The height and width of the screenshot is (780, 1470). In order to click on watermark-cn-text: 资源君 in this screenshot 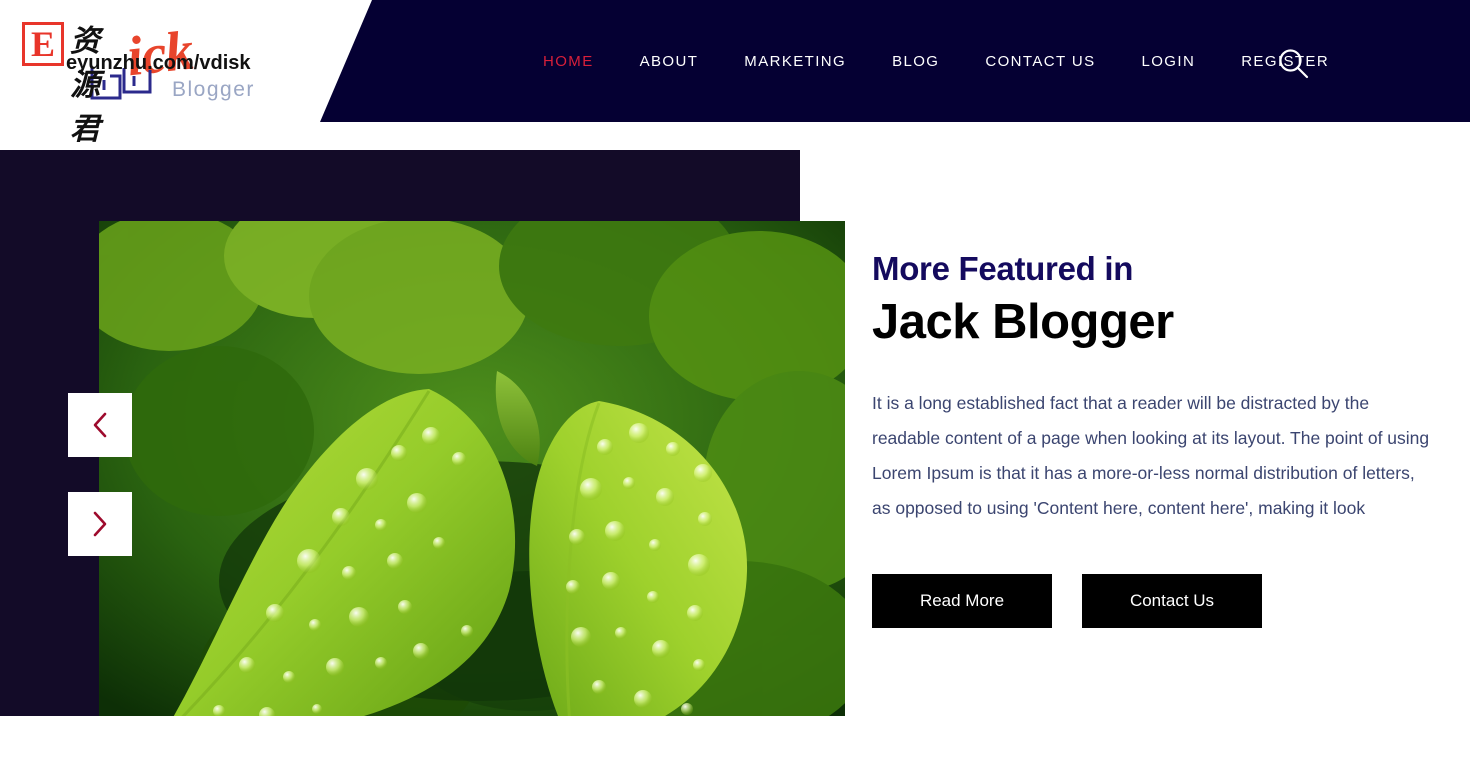, I will do `click(86, 85)`.